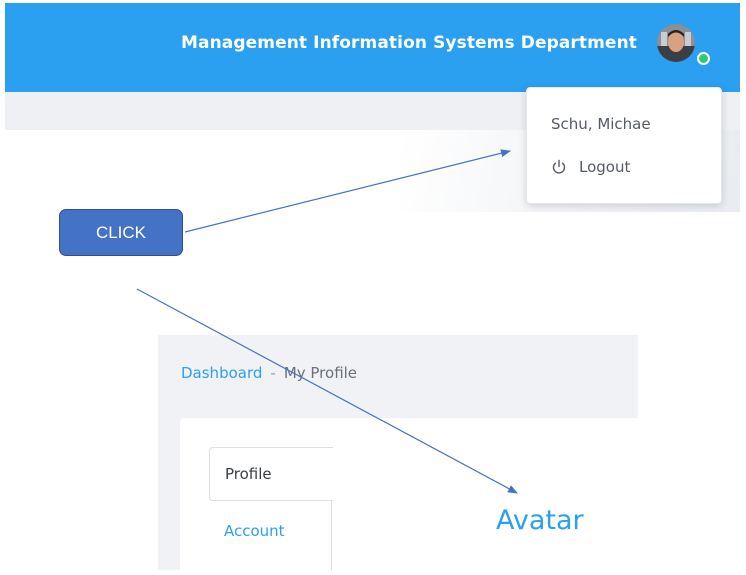 The height and width of the screenshot is (575, 746). I want to click on dropdown-user-name: Schu, Michae, so click(601, 124).